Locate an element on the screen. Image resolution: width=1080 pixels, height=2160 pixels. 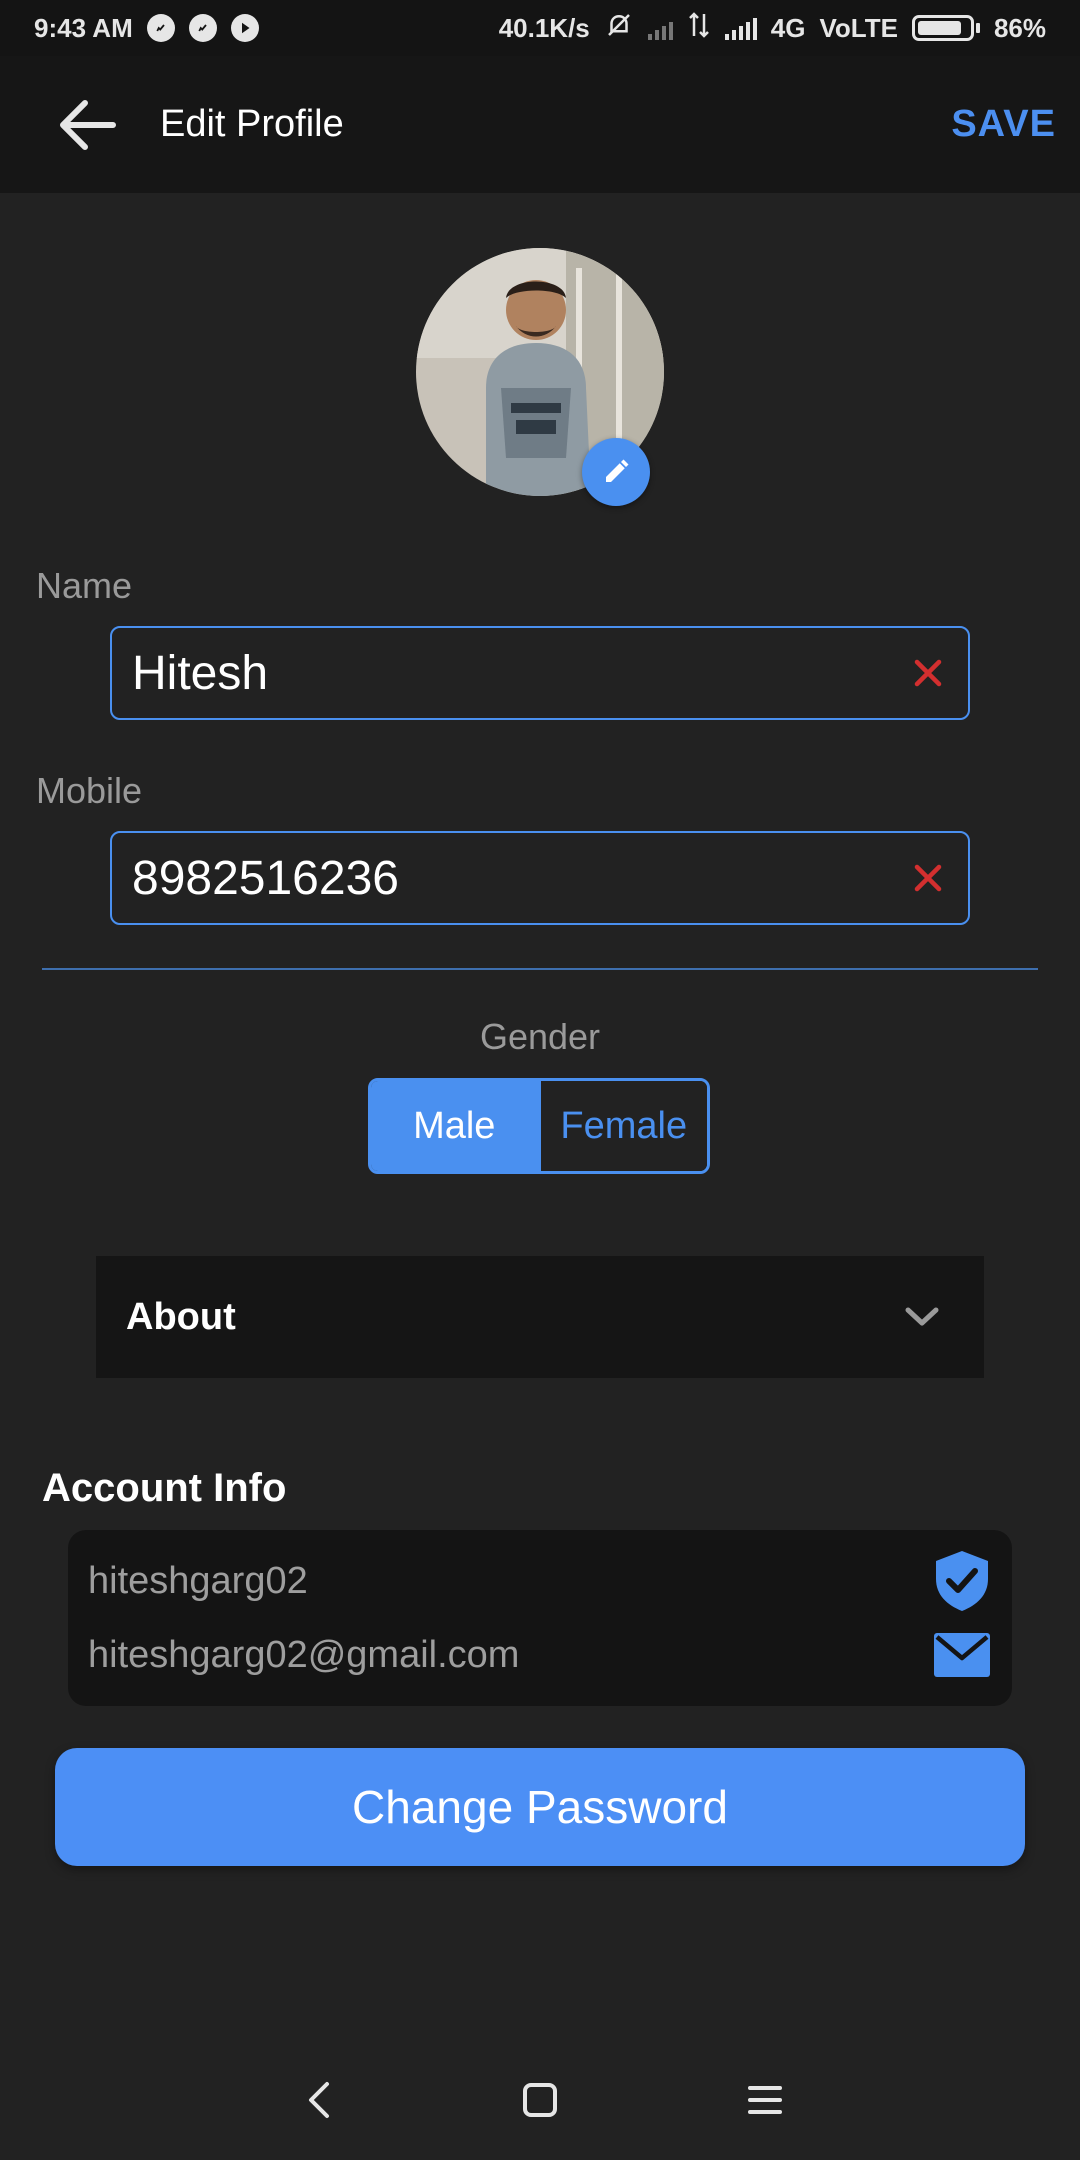
verified-shield-icon is located at coordinates (962, 1581).